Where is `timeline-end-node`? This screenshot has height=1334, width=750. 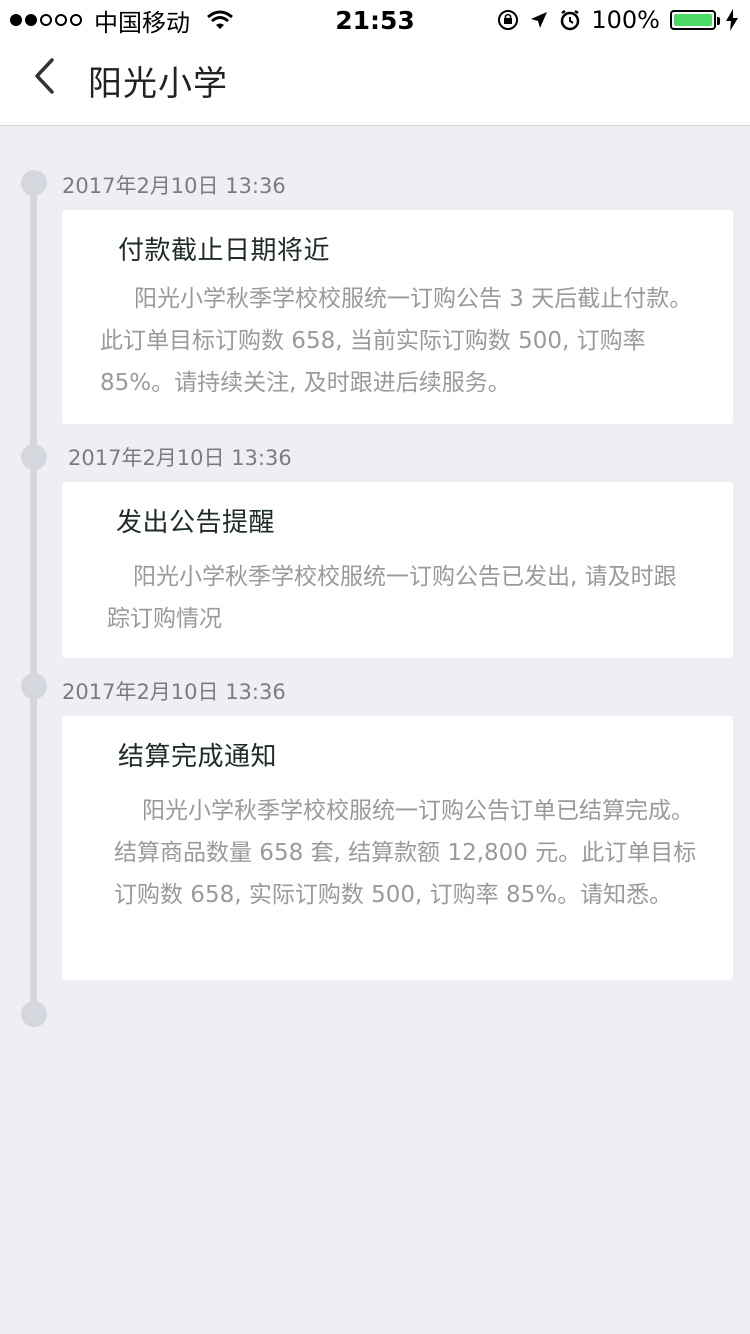 timeline-end-node is located at coordinates (34, 1014).